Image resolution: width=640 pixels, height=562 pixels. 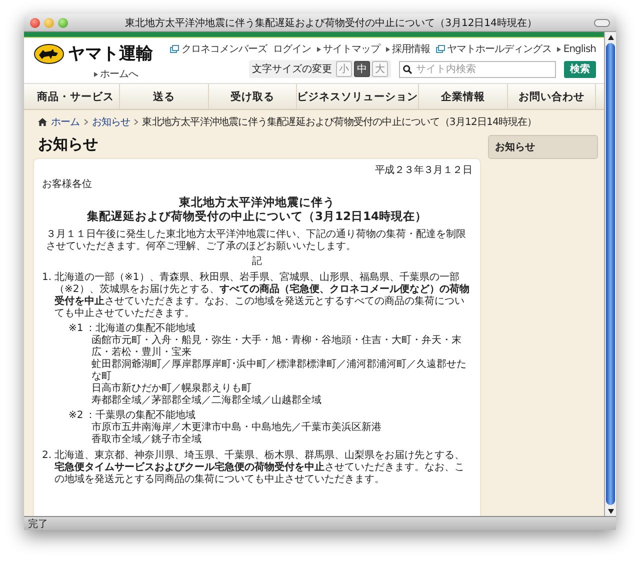 What do you see at coordinates (140, 416) in the screenshot?
I see `note-heading: ：千葉県の集配不能地域` at bounding box center [140, 416].